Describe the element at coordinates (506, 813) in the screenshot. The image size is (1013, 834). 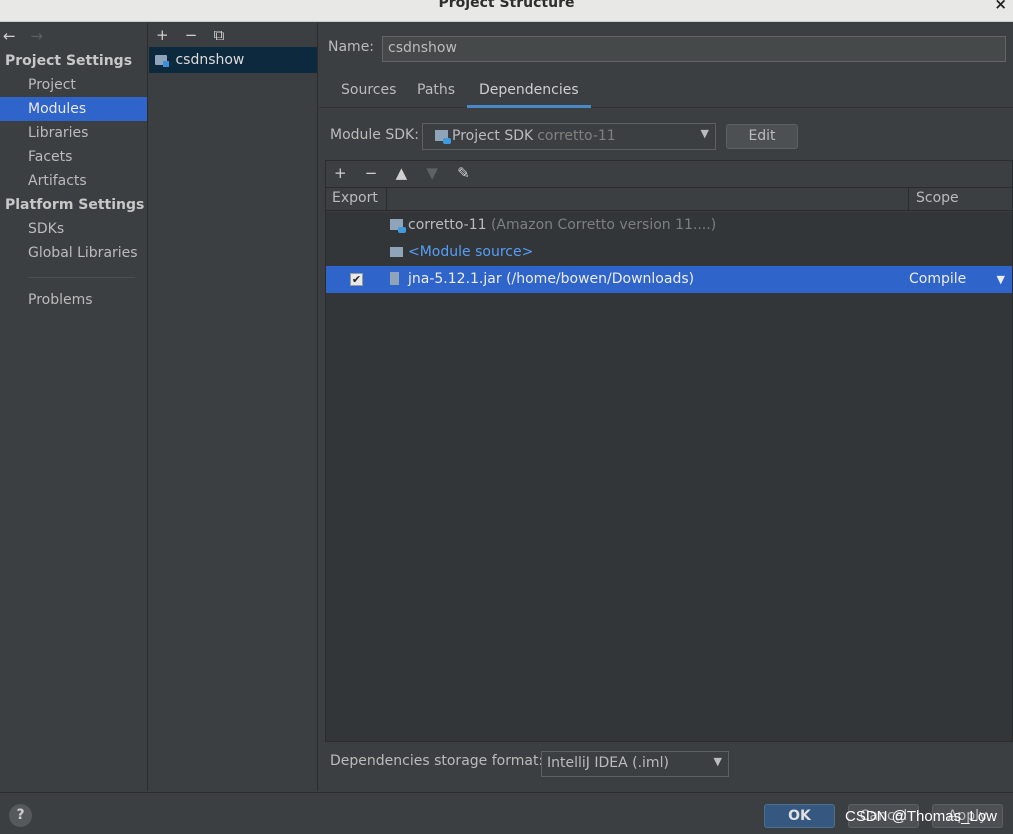
I see `dialog-footer: ? OK Cancel Apply CSDN @Thomas_Low` at that location.